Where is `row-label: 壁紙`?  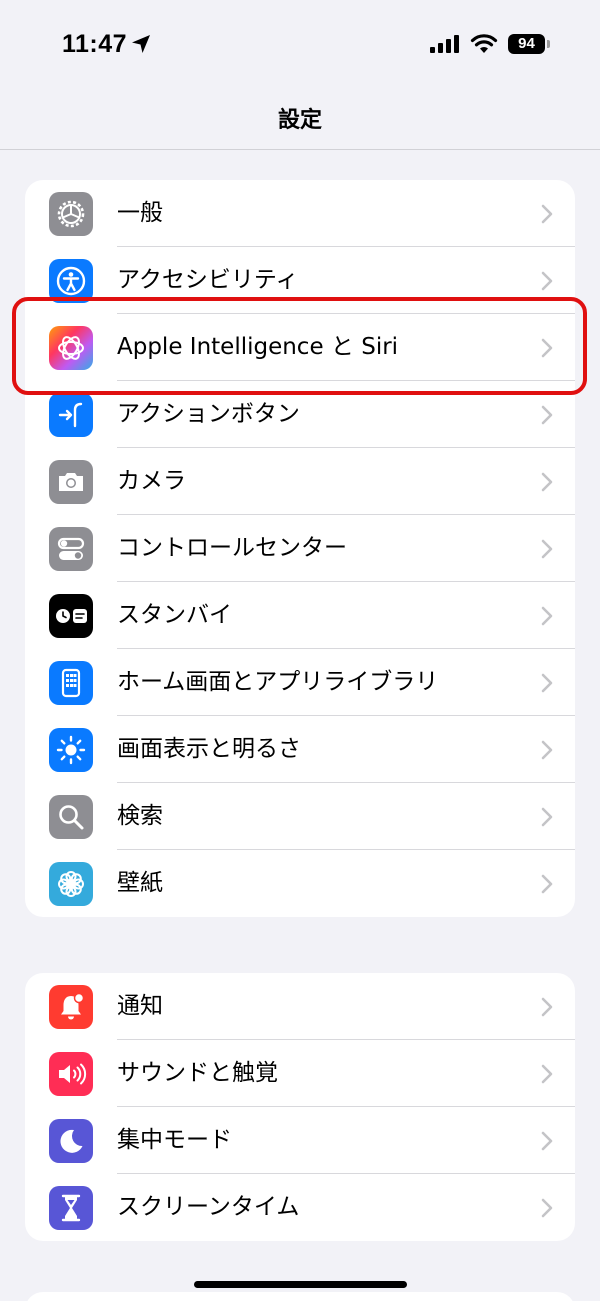
row-label: 壁紙 is located at coordinates (140, 883).